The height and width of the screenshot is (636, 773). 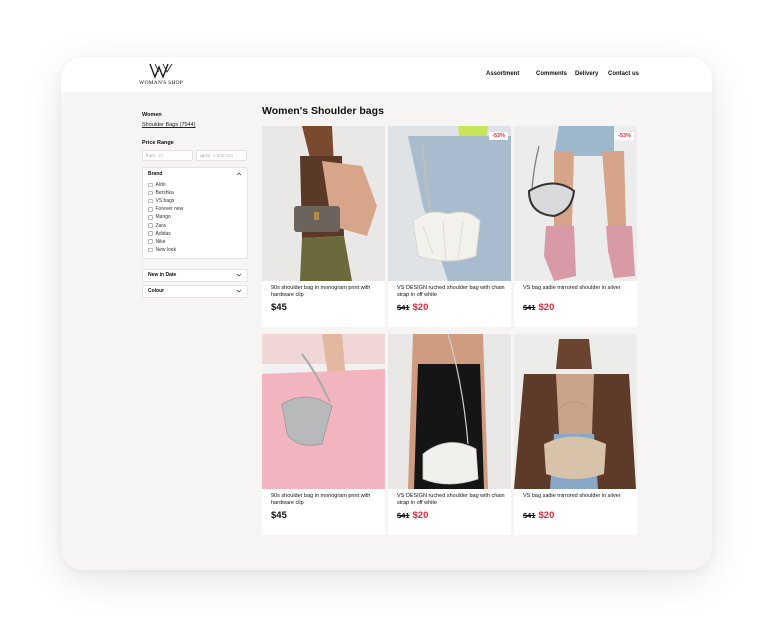 I want to click on price-range-inputs: from 10 up to 3 000 000, so click(x=195, y=155).